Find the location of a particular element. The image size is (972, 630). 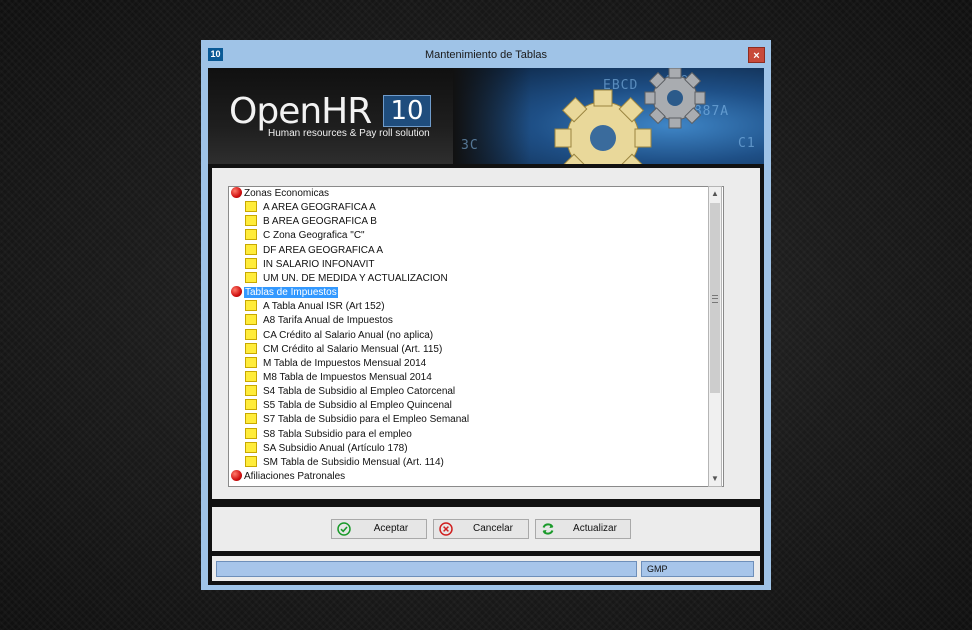

tree-item-label: SM Tabla de Subsidio Mensual (Art. 114) is located at coordinates (353, 462).